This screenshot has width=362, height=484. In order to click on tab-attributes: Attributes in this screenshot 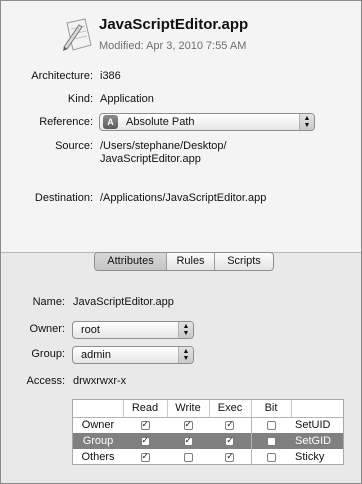, I will do `click(131, 261)`.